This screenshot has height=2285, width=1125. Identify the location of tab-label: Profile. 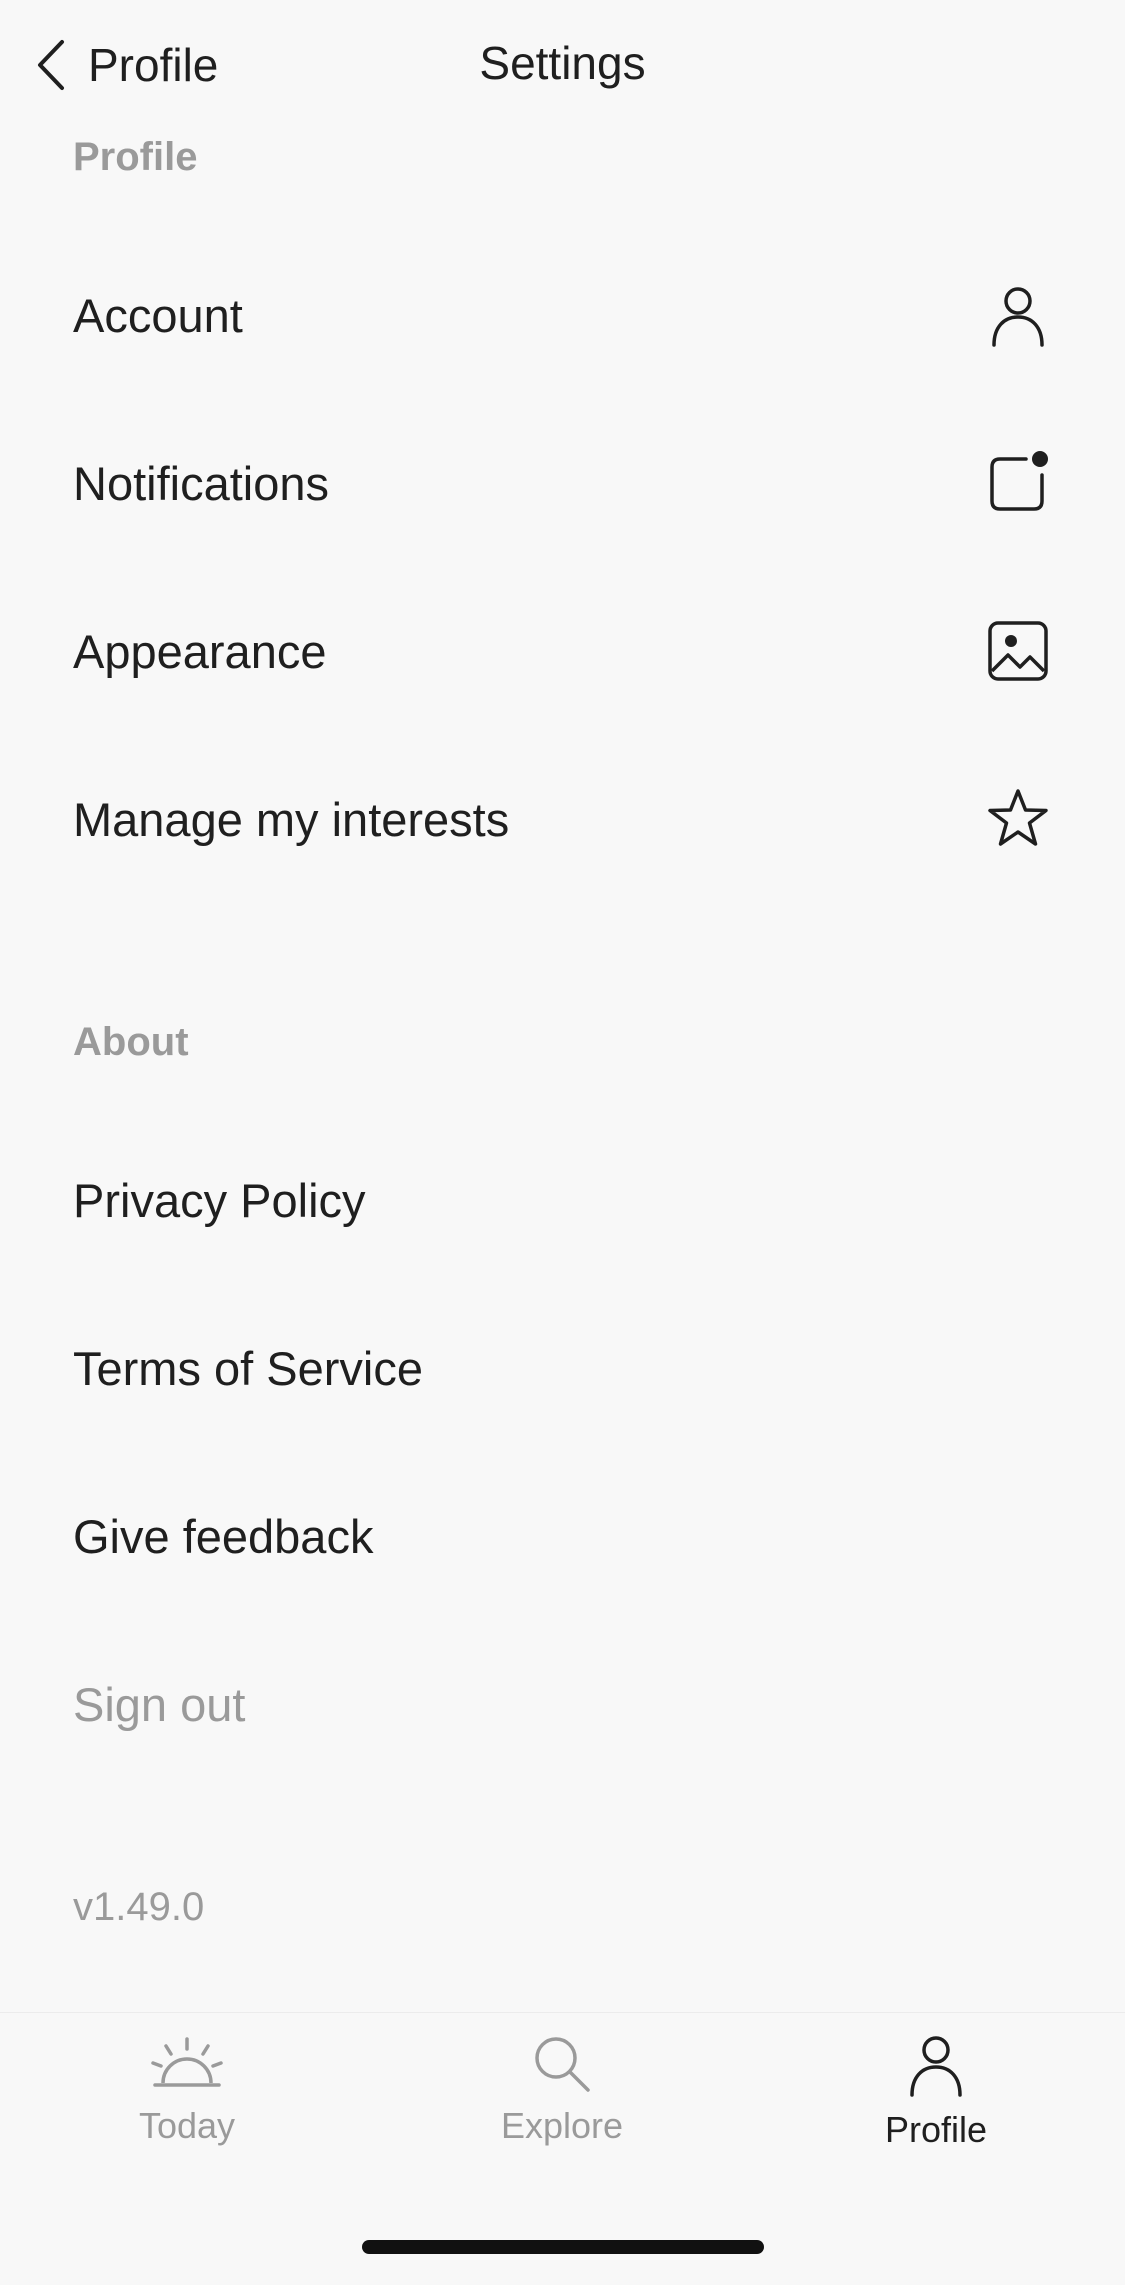
(936, 2129).